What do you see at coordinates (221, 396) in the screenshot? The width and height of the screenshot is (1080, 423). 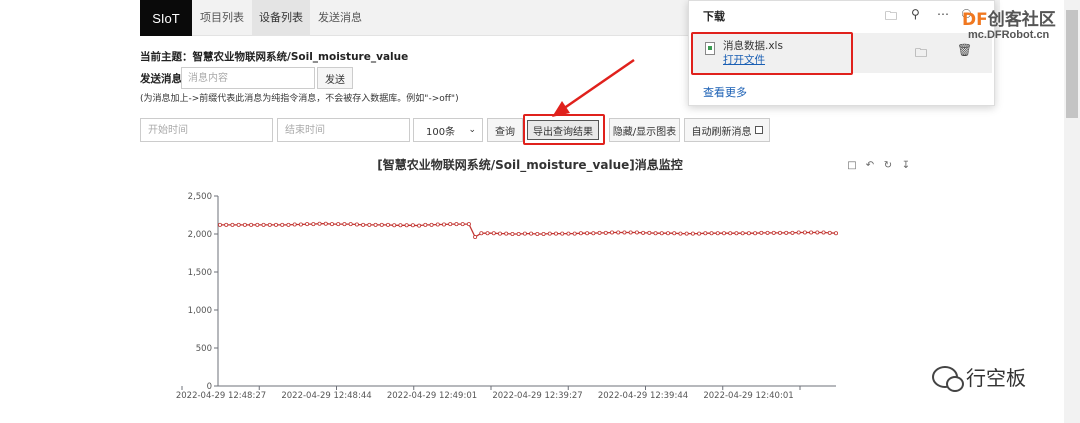 I see `x-tick-label: 2022-04-29 12:48:27` at bounding box center [221, 396].